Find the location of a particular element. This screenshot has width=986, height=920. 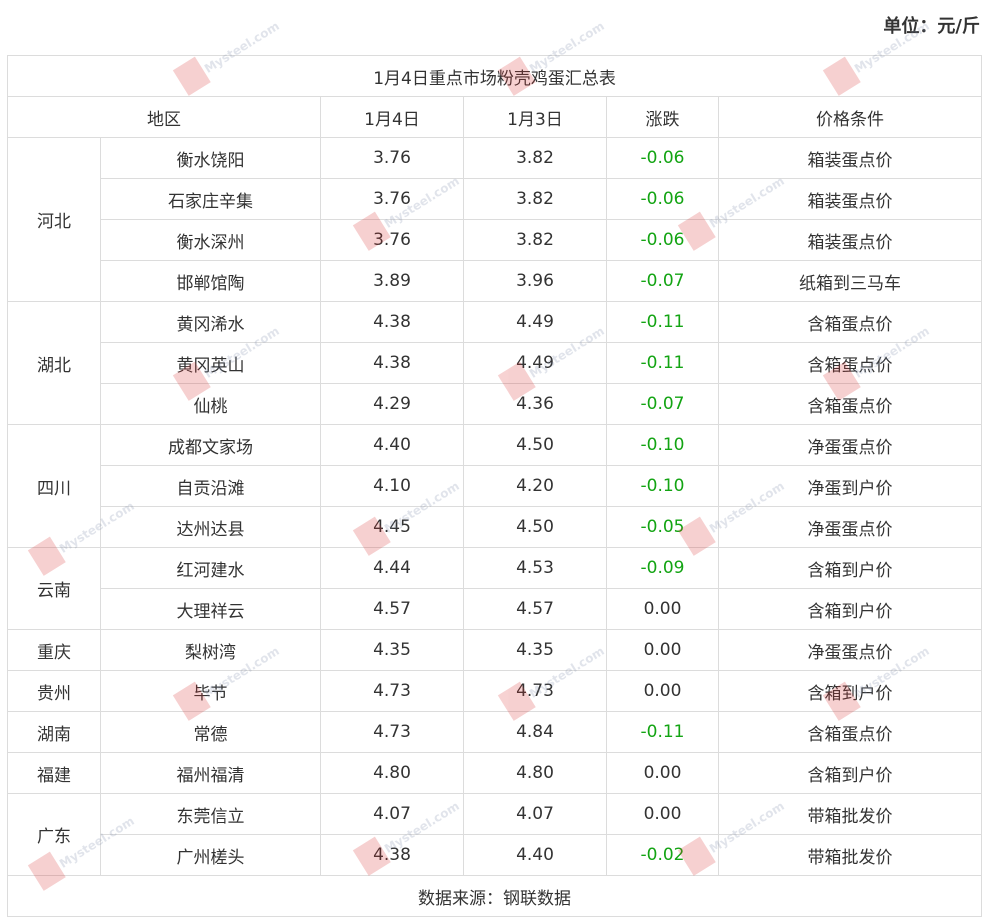

table-row: 贵州 毕节 4.73 4.73 0.00 含箱到户价 is located at coordinates (495, 691).